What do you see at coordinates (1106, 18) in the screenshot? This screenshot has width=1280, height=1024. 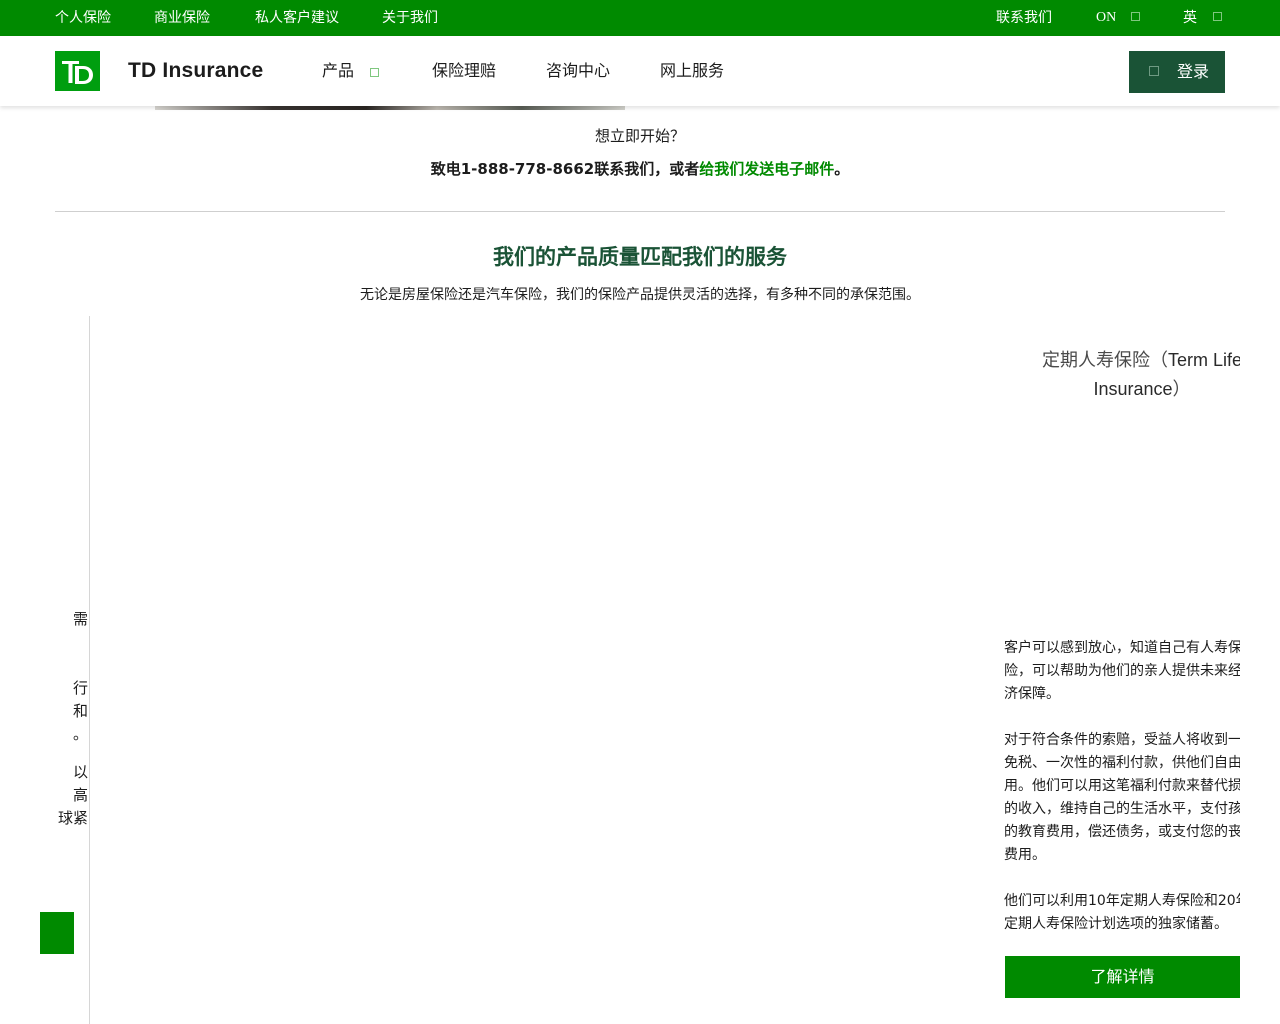 I see `province-selector: ON` at bounding box center [1106, 18].